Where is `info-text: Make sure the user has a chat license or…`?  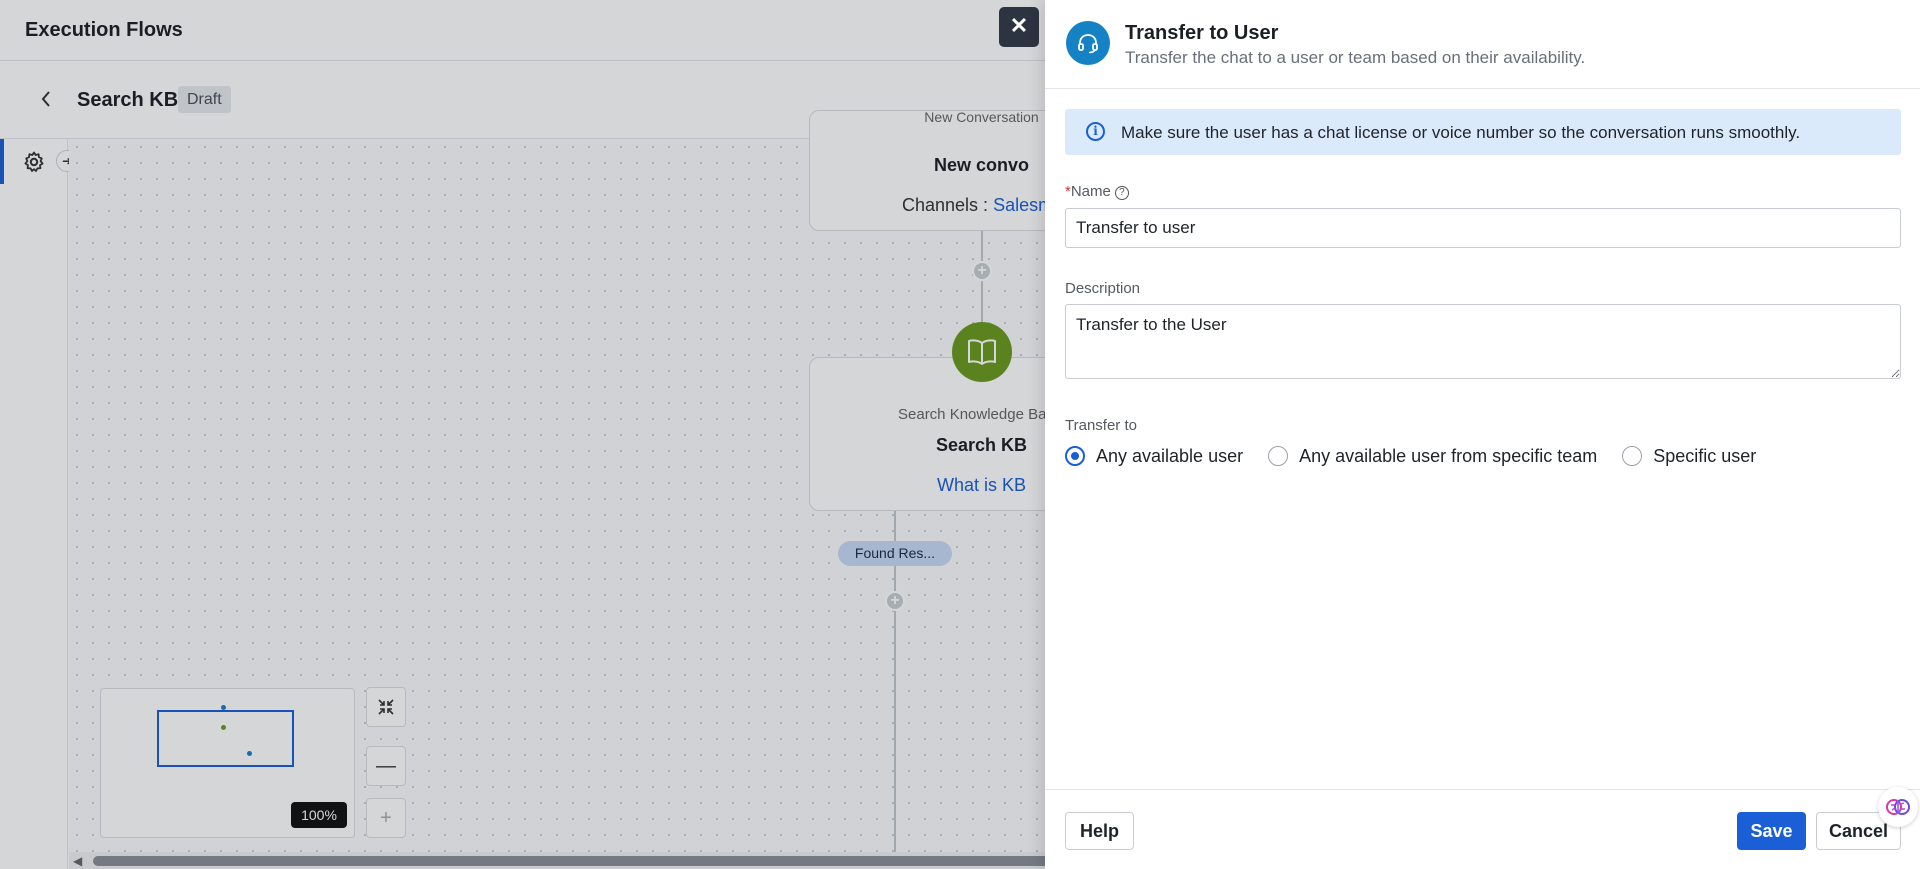 info-text: Make sure the user has a chat license or… is located at coordinates (1461, 132).